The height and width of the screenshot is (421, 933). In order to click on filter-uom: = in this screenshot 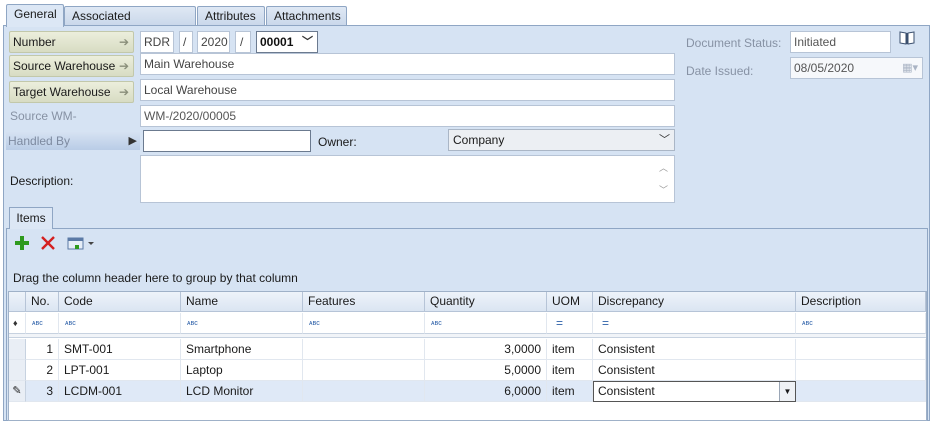, I will do `click(570, 323)`.